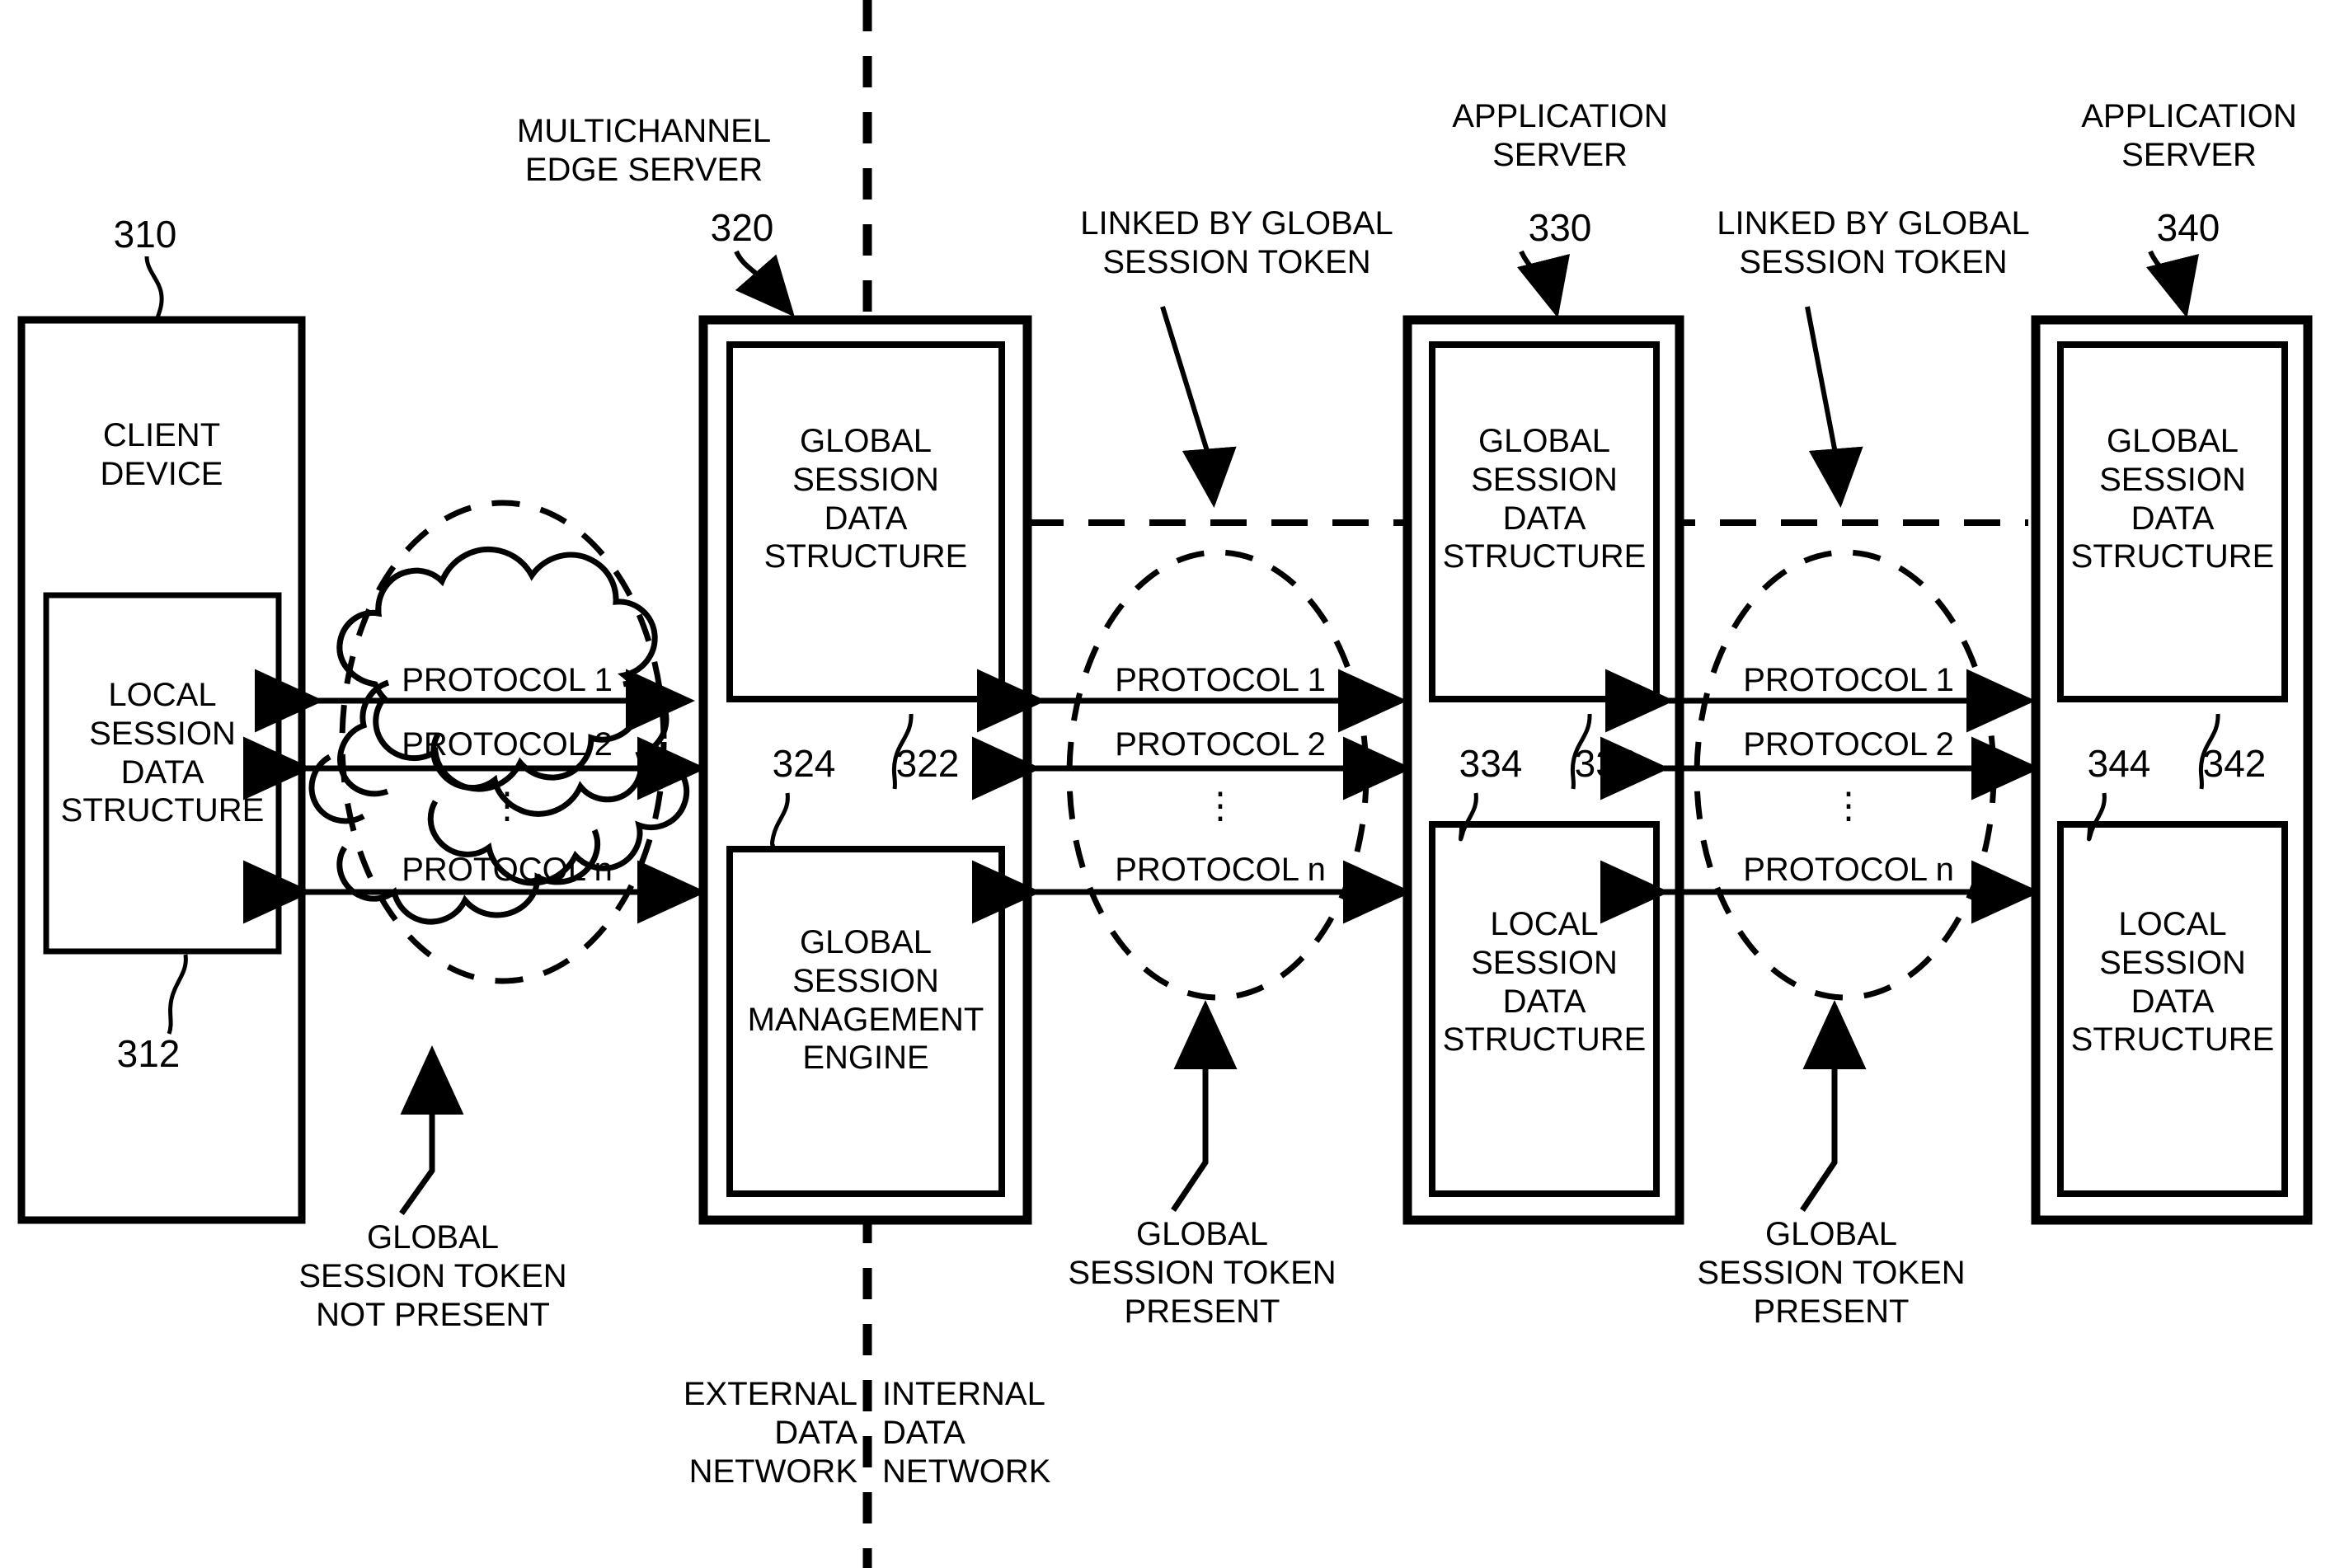  Describe the element at coordinates (2188, 227) in the screenshot. I see `ref-340: 340` at that location.